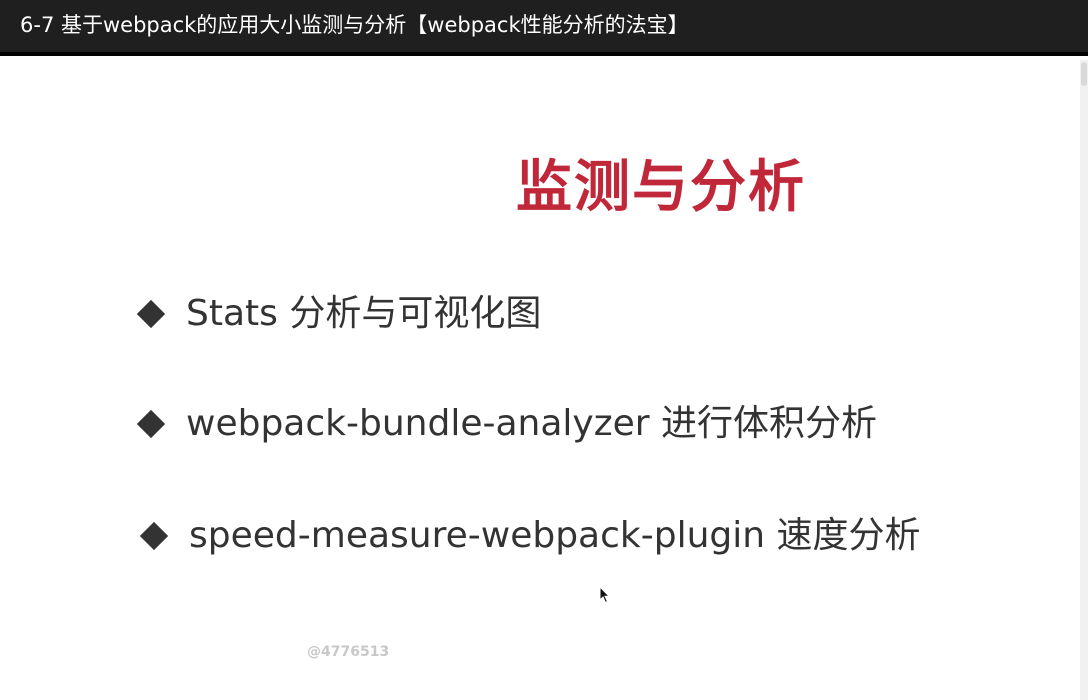  I want to click on bullet-item-bundle-analyzer: webpack-bundle-analyzer 进行体积分析, so click(506, 424).